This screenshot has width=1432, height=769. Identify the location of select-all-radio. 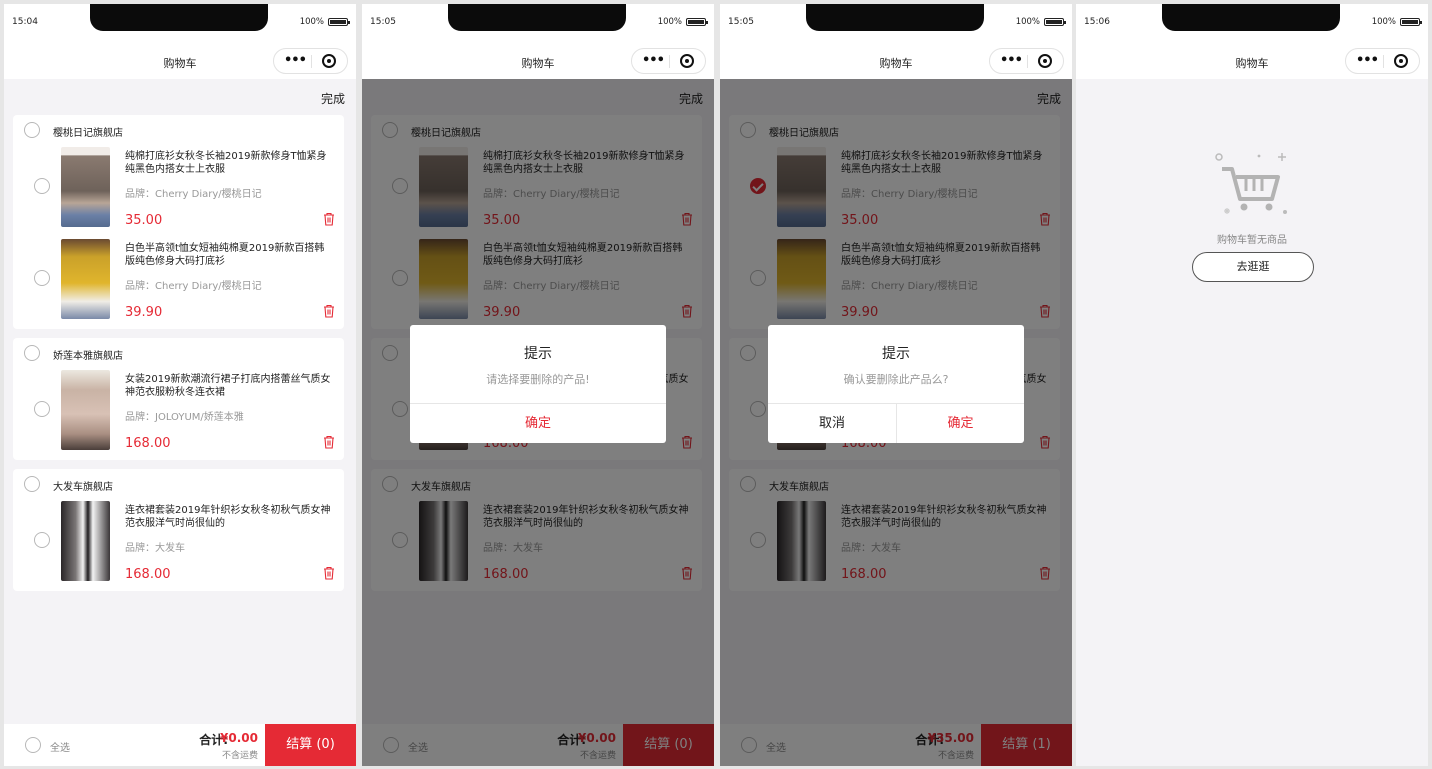
(33, 745).